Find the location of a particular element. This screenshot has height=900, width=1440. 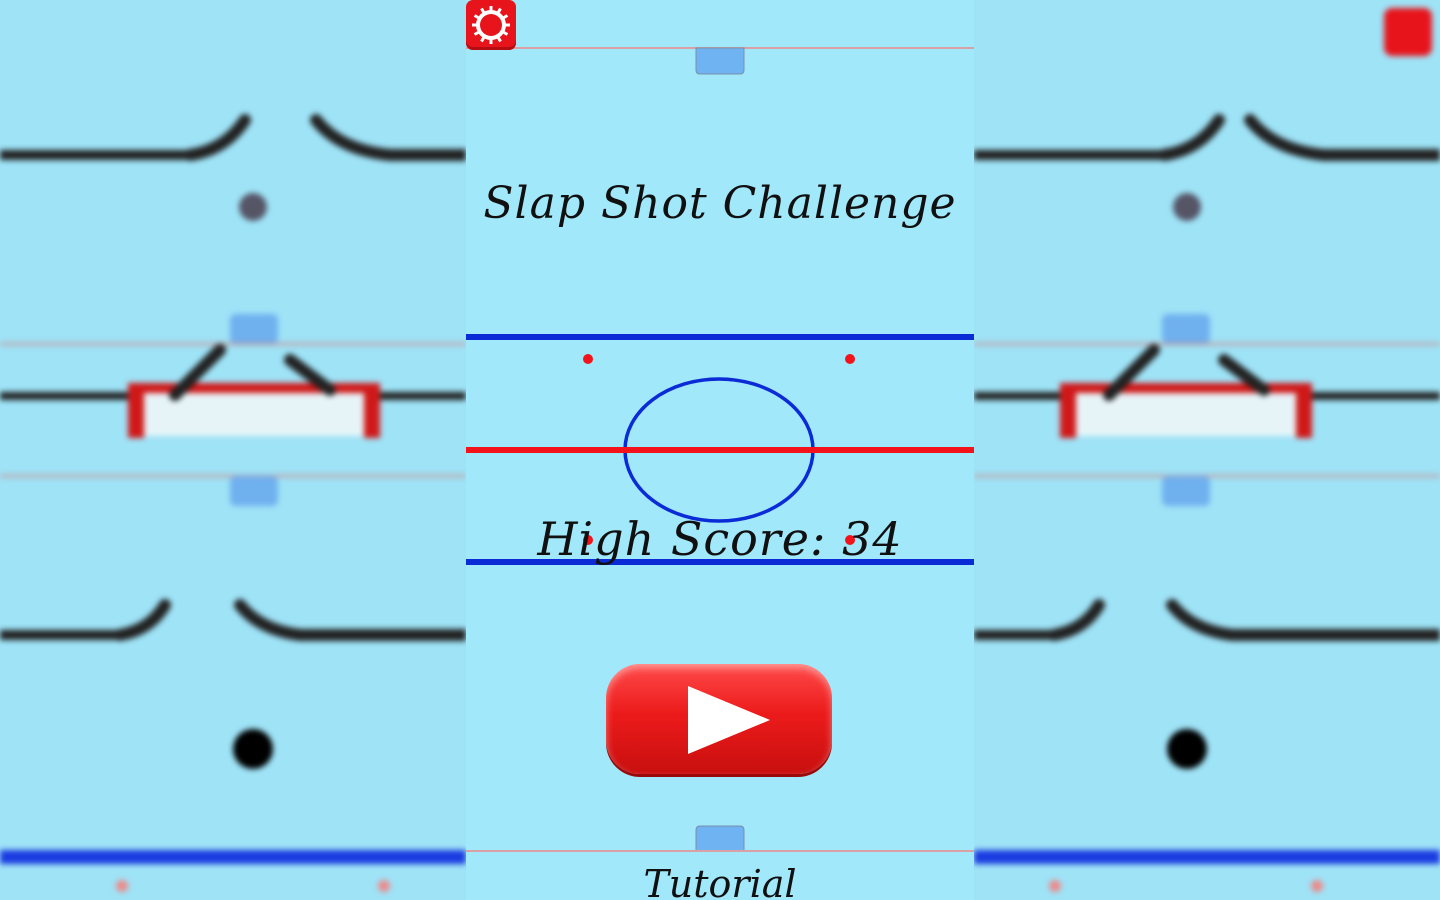

gear-icon is located at coordinates (491, 25).